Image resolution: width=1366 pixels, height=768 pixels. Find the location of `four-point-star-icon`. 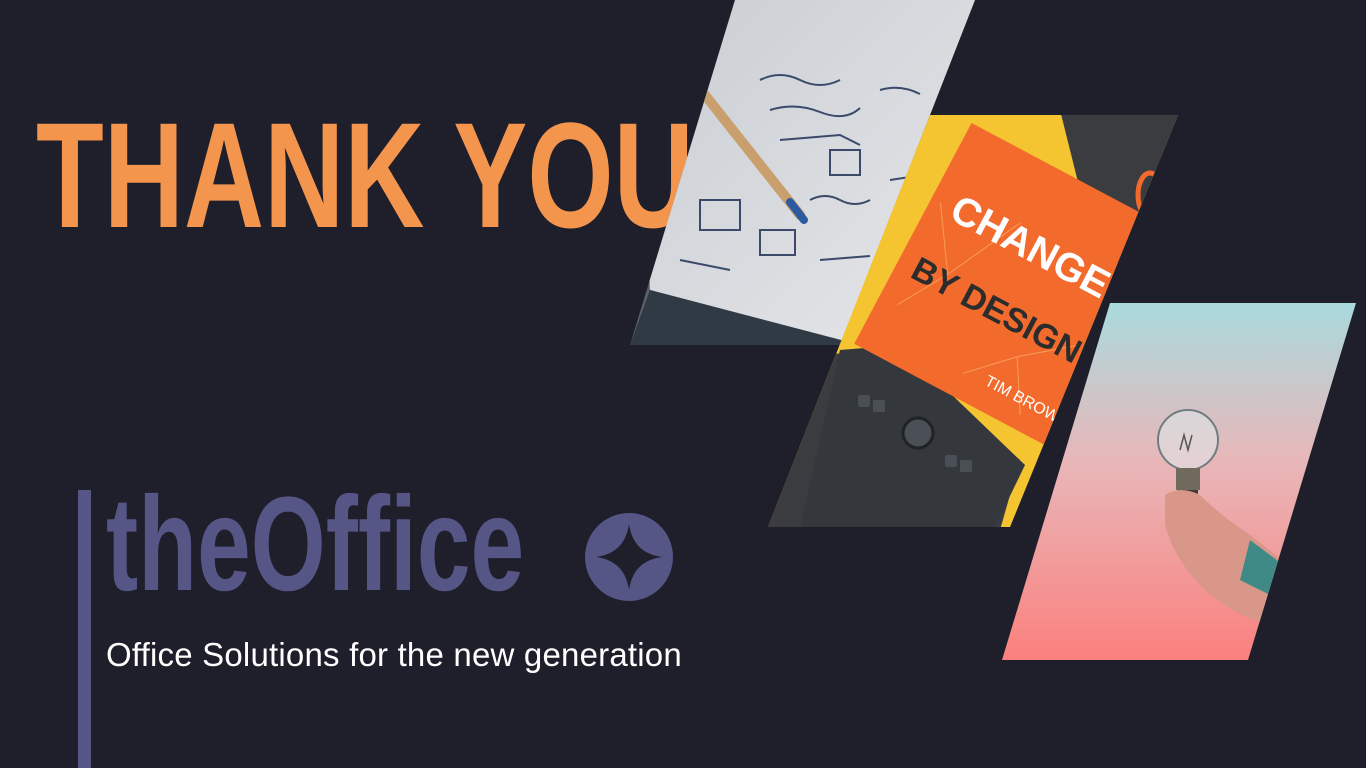

four-point-star-icon is located at coordinates (629, 557).